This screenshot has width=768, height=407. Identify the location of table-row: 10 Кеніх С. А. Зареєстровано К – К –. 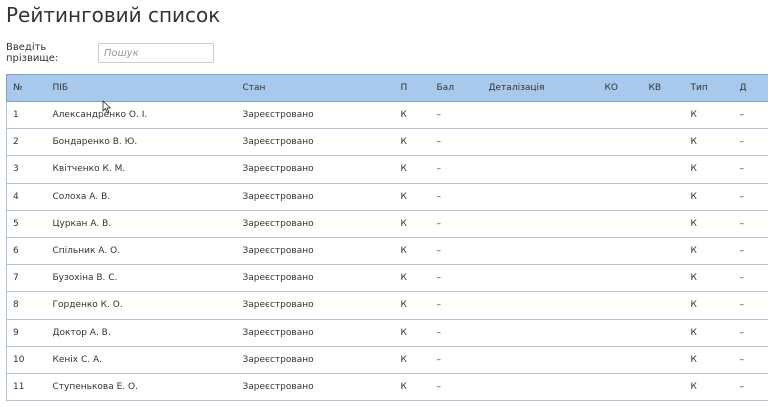
(387, 360).